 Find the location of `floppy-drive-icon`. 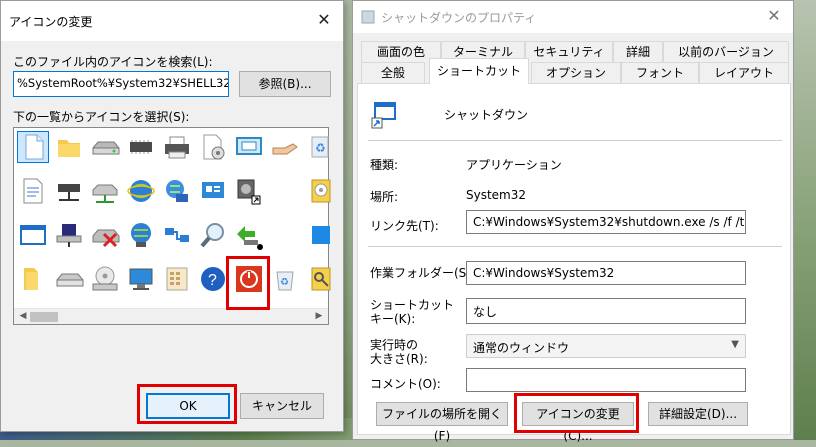

floppy-drive-icon is located at coordinates (69, 235).